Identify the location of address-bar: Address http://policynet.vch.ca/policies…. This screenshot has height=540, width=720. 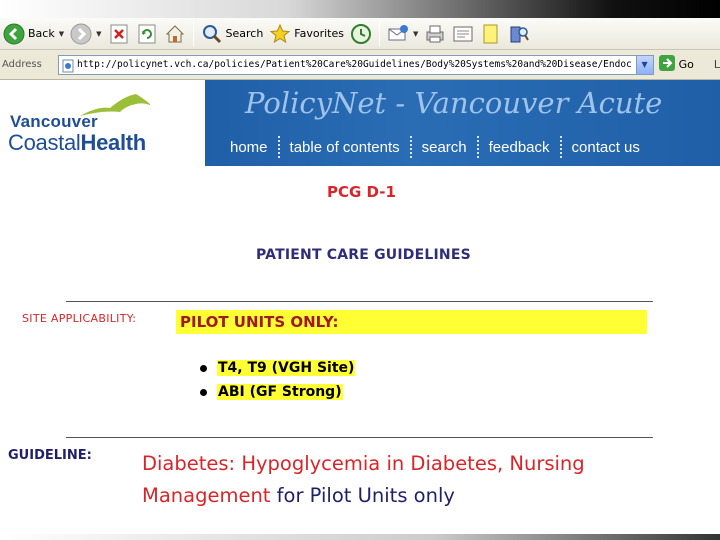
(360, 65).